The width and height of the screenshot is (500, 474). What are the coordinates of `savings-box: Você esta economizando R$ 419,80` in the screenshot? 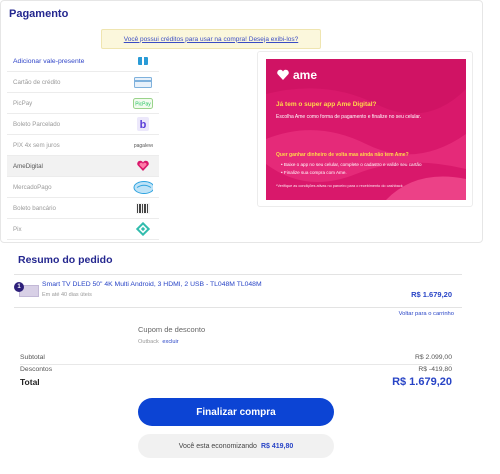 It's located at (236, 446).